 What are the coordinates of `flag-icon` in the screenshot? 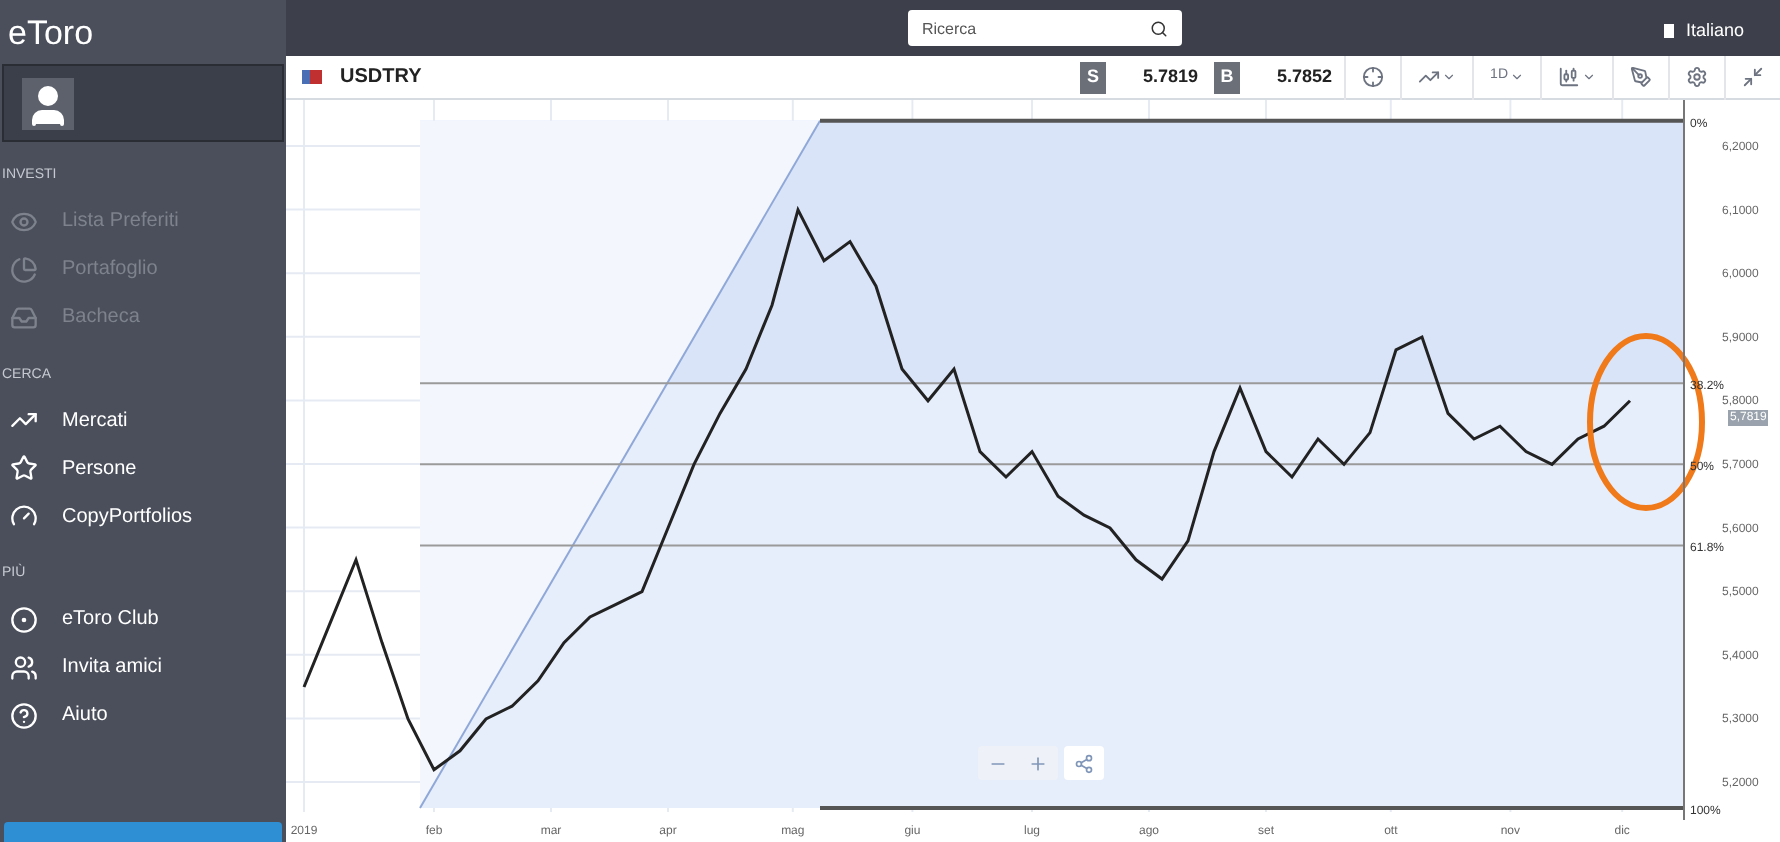 It's located at (1668, 31).